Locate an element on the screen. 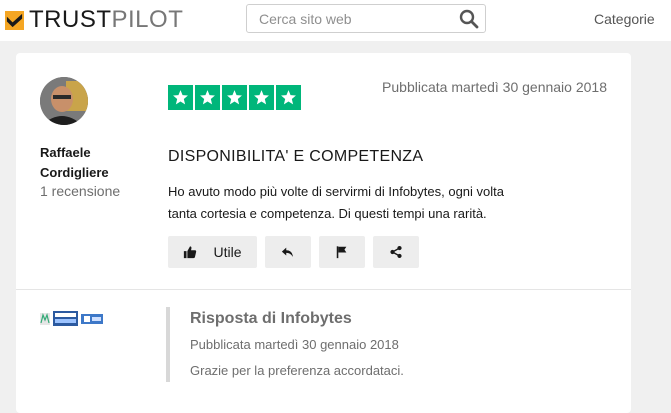  reviewer-avatar is located at coordinates (64, 101).